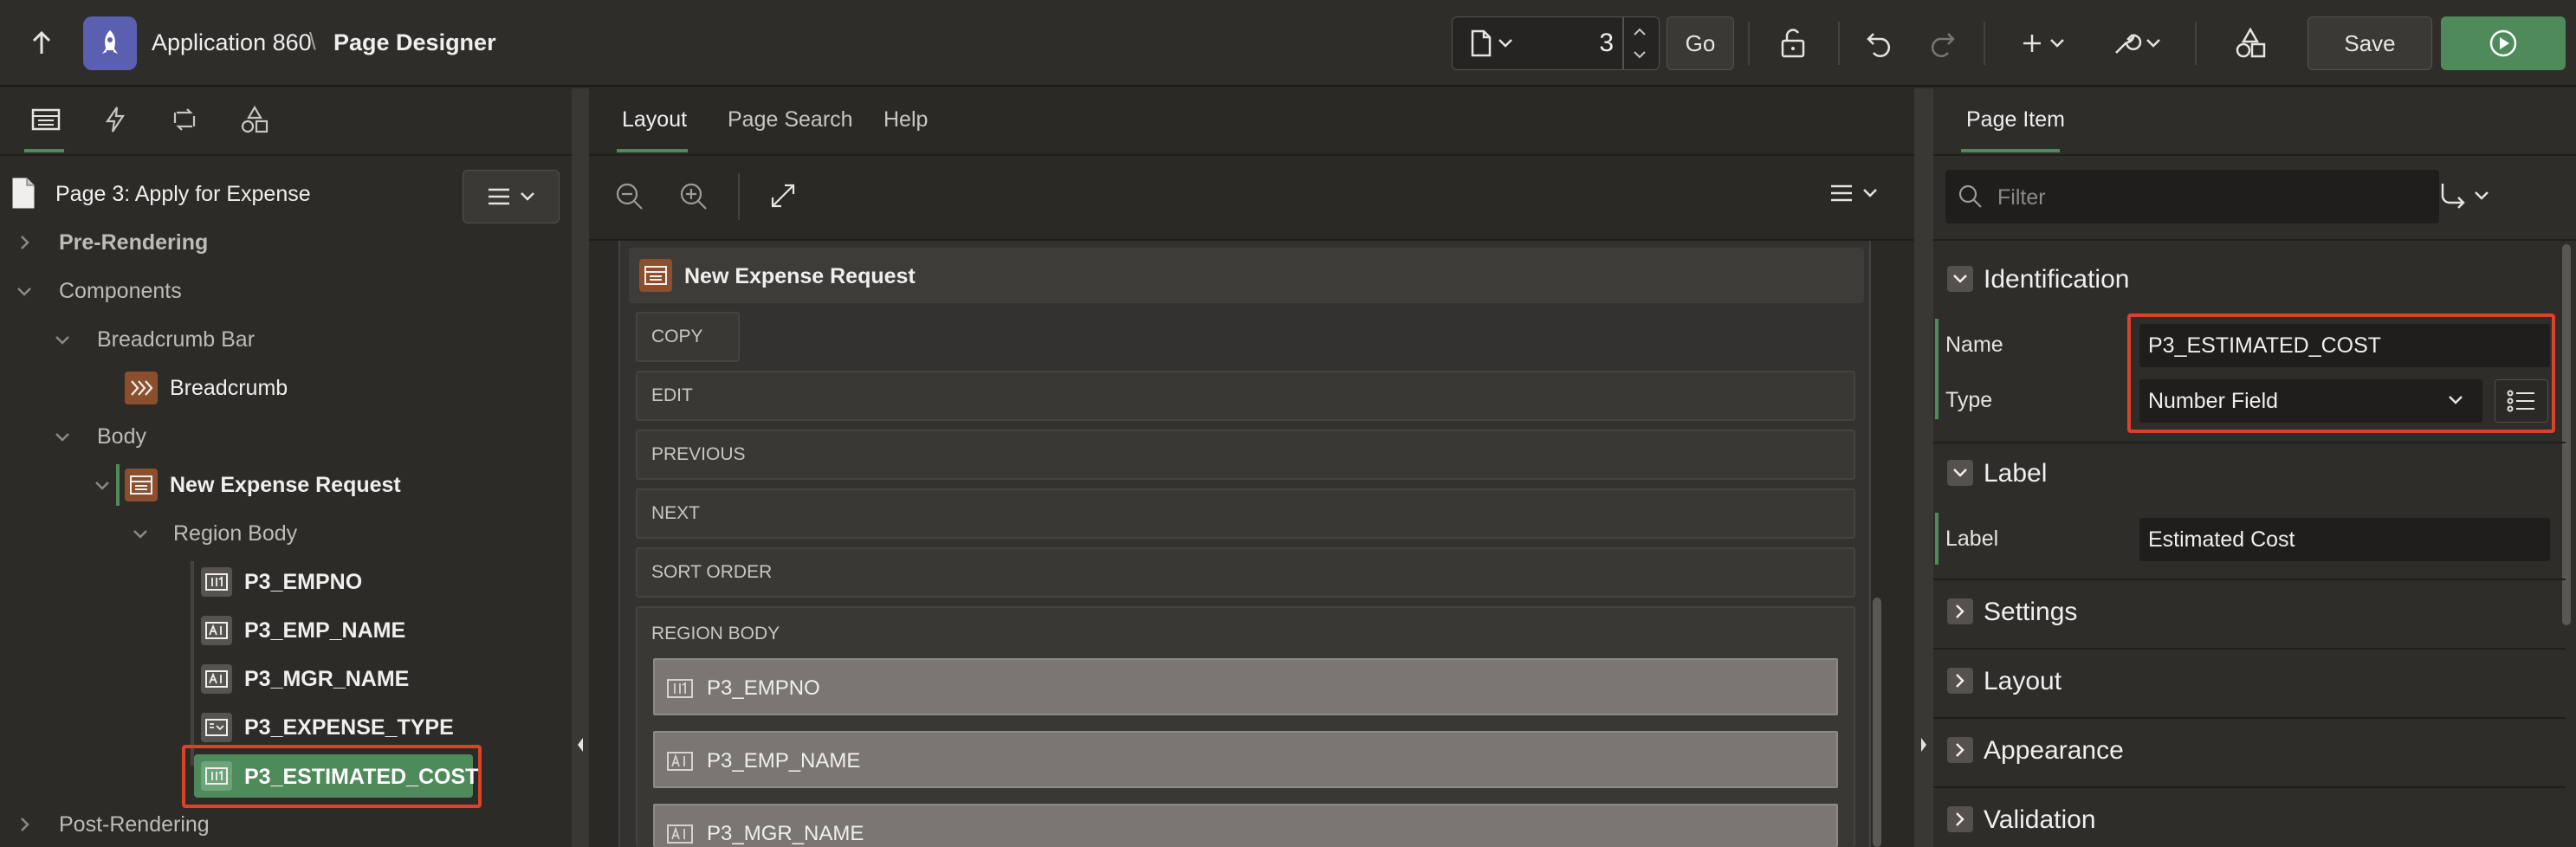 This screenshot has height=847, width=2576. What do you see at coordinates (1245, 825) in the screenshot?
I see `layout-item: P3_MGR_NAME` at bounding box center [1245, 825].